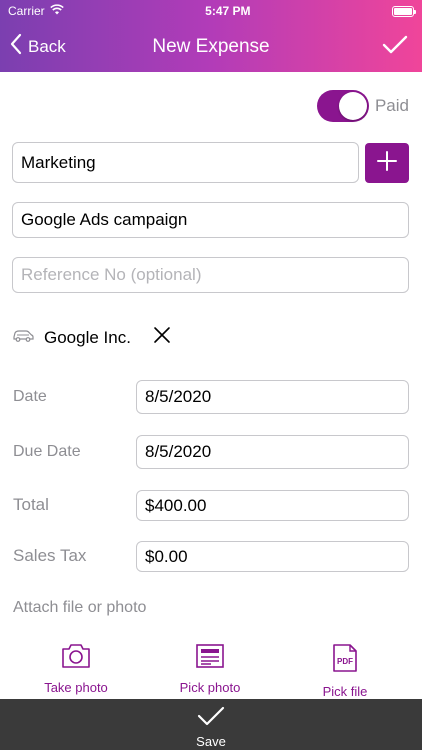  Describe the element at coordinates (210, 275) in the screenshot. I see `reference-field: Reference No (optional)` at that location.